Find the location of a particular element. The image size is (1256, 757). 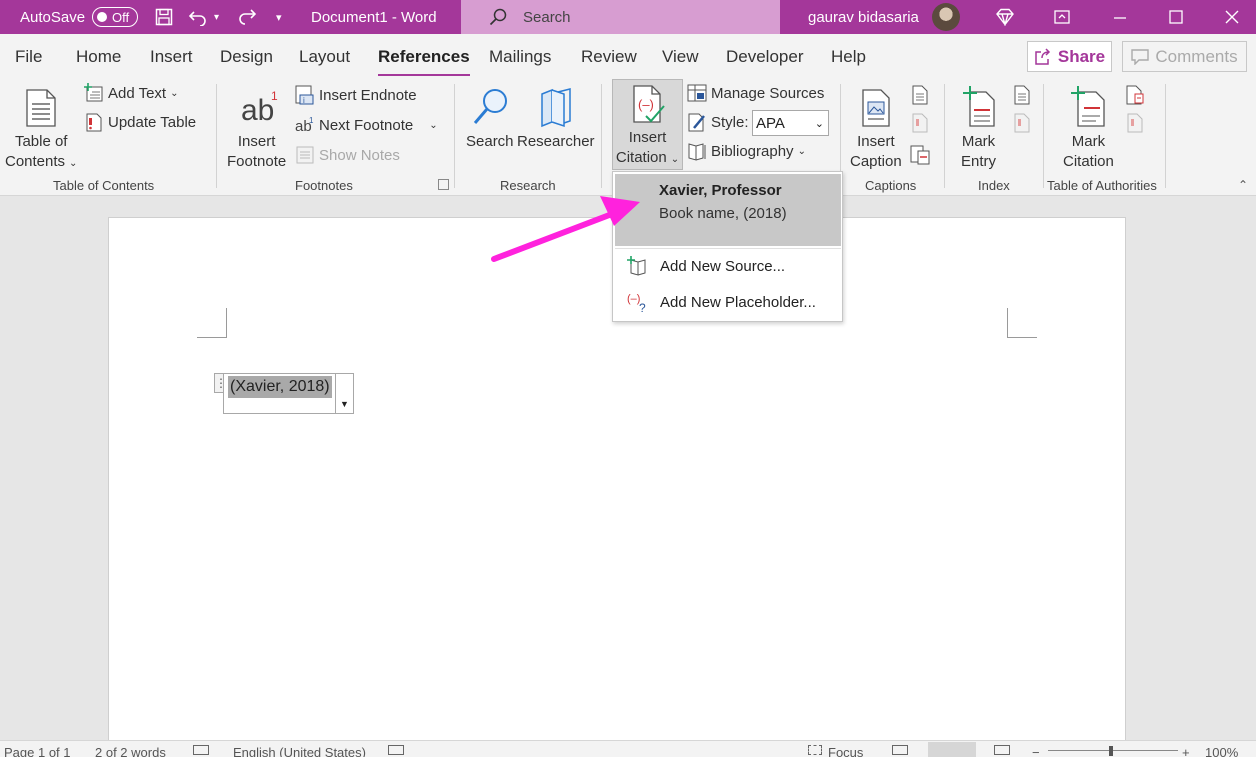

cross-reference-icon is located at coordinates (922, 155).